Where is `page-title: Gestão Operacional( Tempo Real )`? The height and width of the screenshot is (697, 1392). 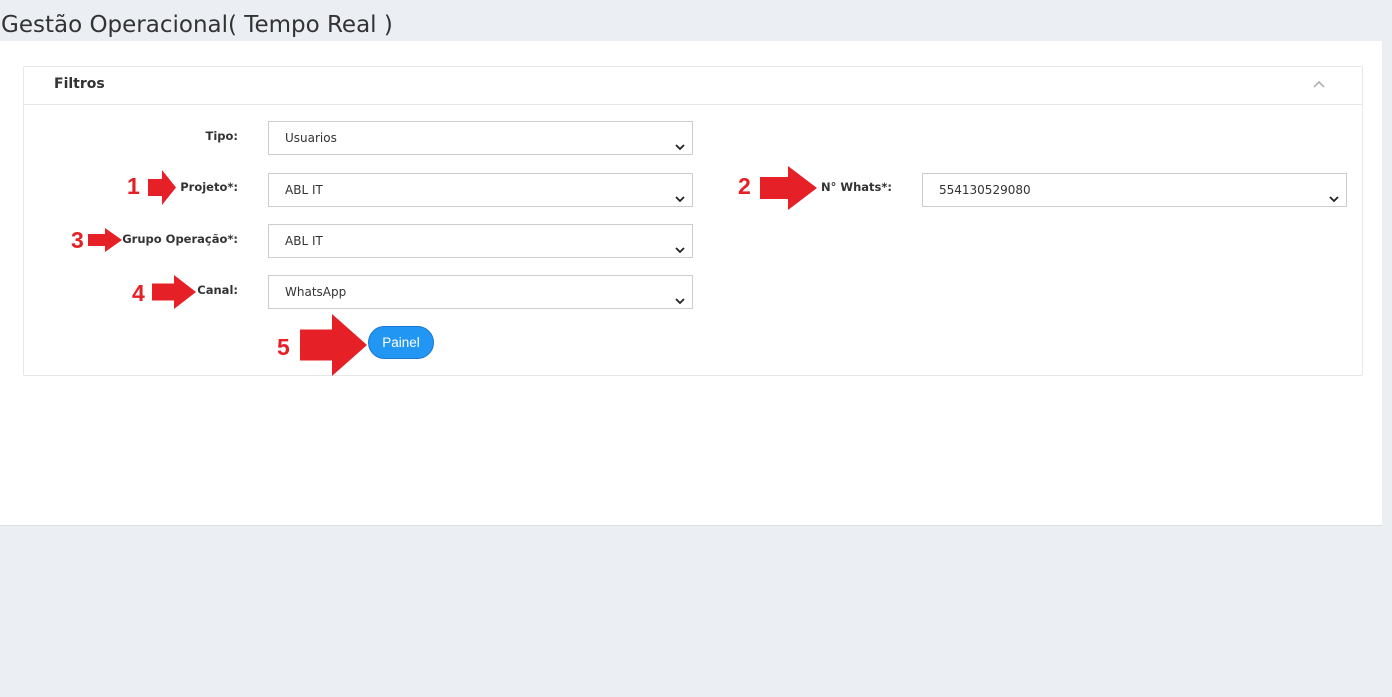
page-title: Gestão Operacional( Tempo Real ) is located at coordinates (197, 25).